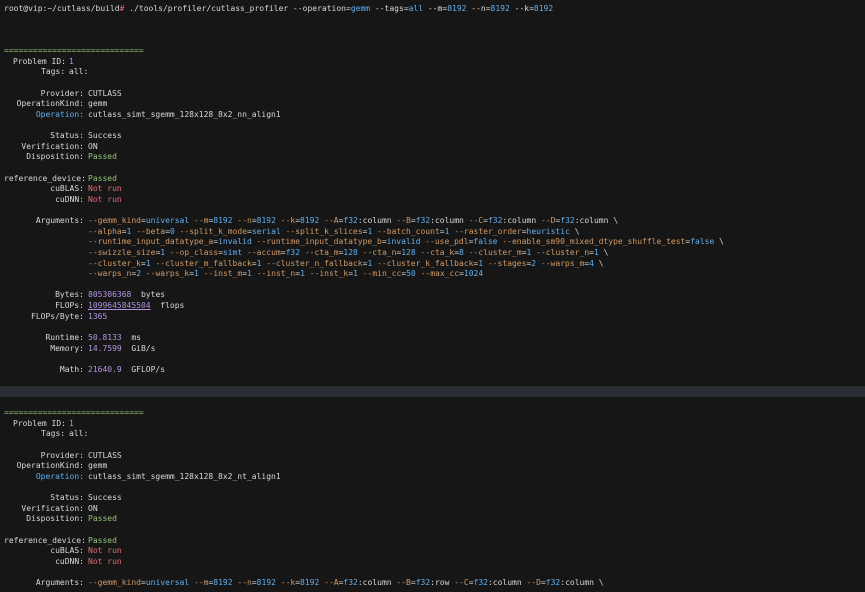 This screenshot has height=592, width=865. What do you see at coordinates (105, 337) in the screenshot?
I see `runtime-text: 50.8133` at bounding box center [105, 337].